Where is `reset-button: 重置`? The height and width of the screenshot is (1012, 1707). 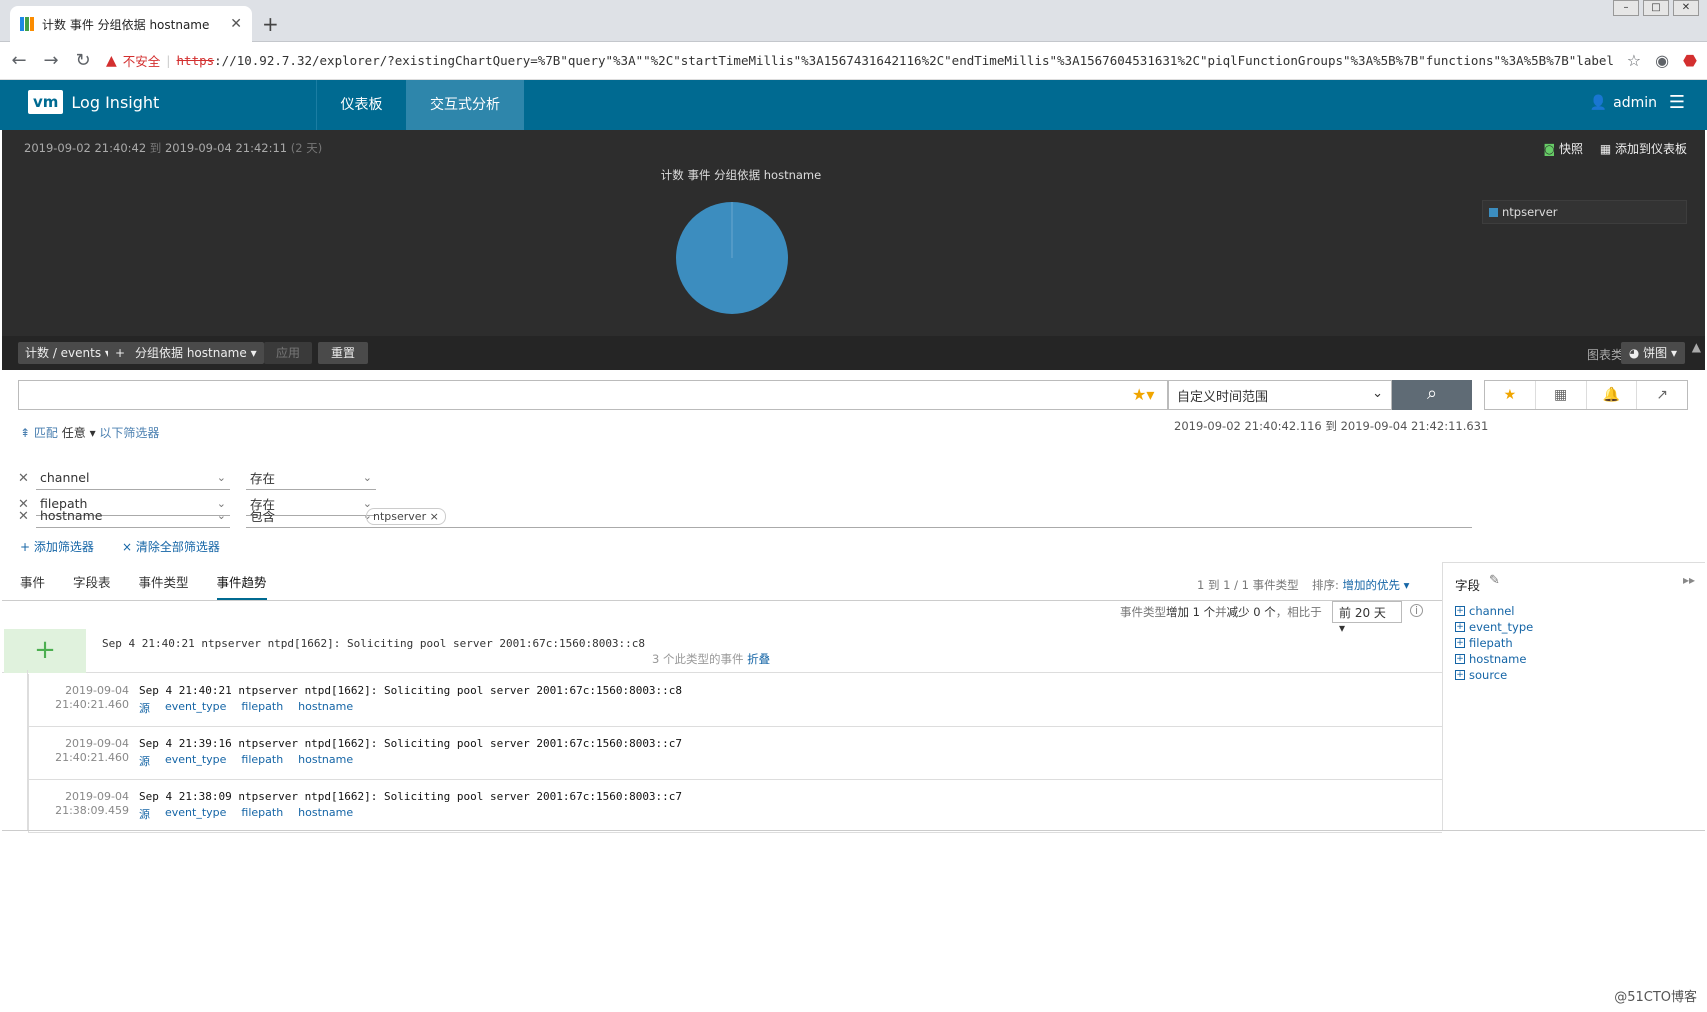 reset-button: 重置 is located at coordinates (343, 353).